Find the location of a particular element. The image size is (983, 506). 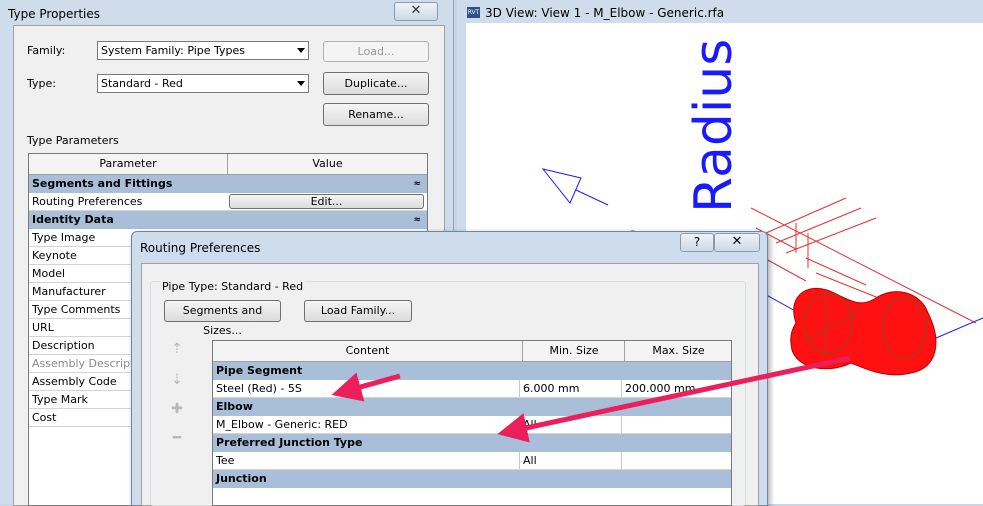

annotation-arrow-elbow is located at coordinates (674, 399).